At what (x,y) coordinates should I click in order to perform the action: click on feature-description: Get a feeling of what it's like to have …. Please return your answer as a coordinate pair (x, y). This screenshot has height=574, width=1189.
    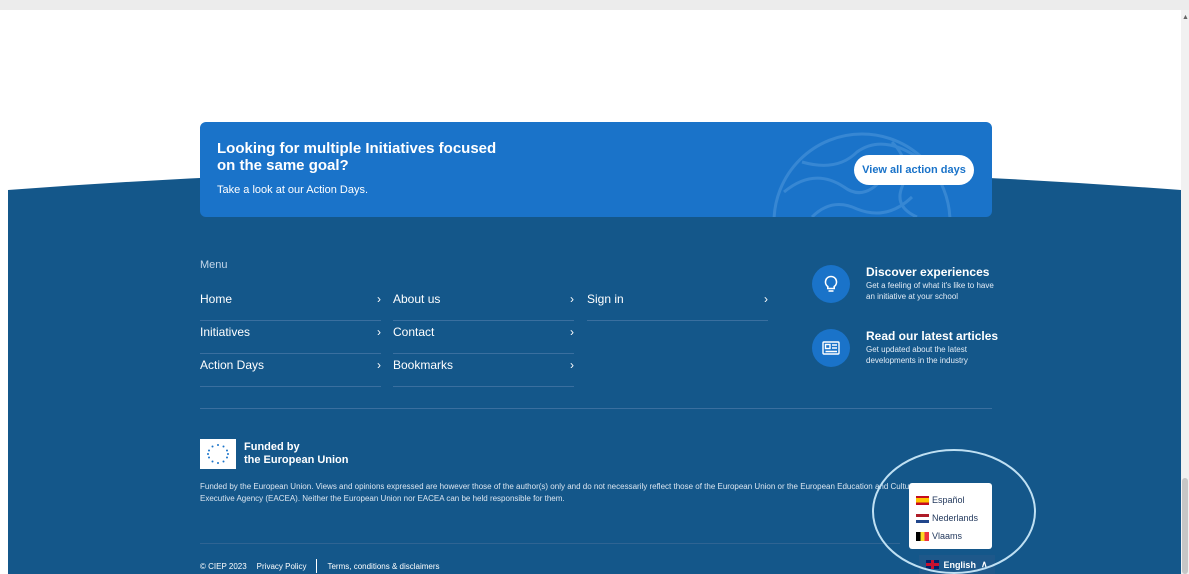
    Looking at the image, I should click on (930, 291).